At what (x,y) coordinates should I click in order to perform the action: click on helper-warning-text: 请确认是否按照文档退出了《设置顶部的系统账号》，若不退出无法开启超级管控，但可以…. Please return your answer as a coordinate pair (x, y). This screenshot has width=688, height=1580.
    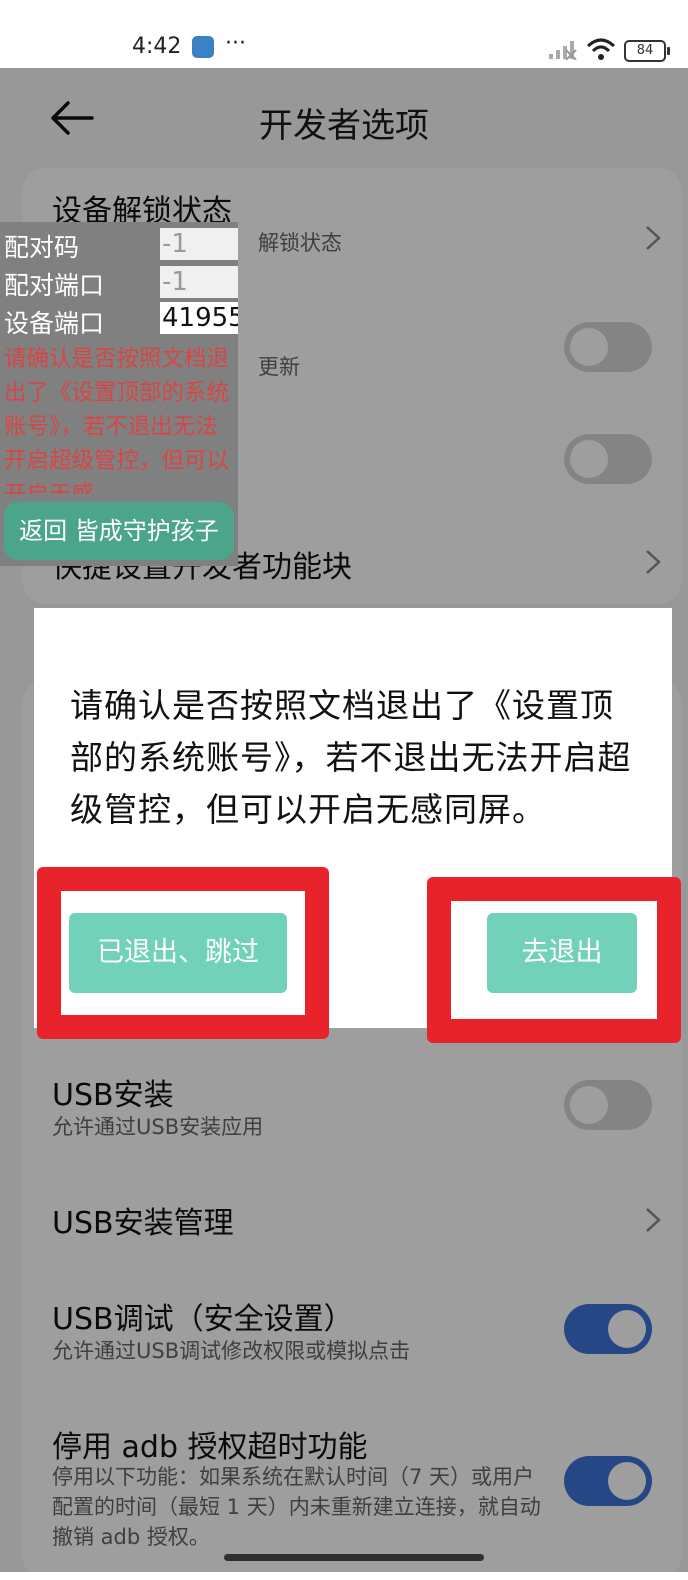
    Looking at the image, I should click on (117, 420).